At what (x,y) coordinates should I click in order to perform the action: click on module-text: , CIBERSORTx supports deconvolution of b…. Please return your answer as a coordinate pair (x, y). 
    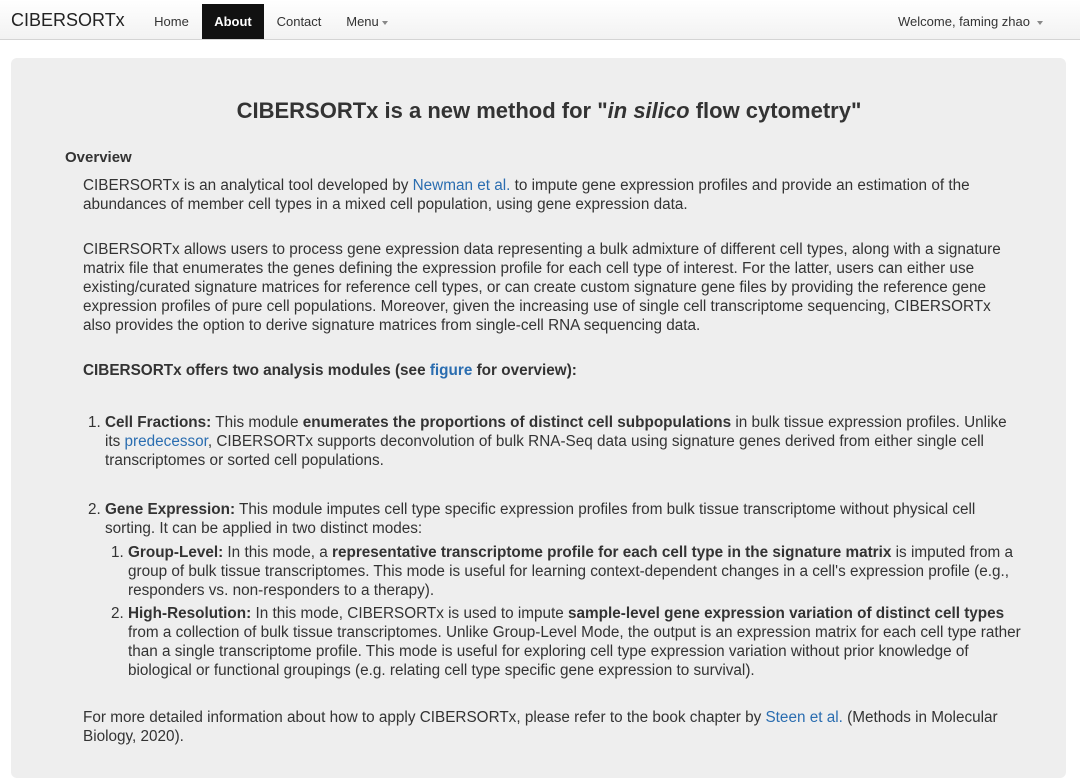
    Looking at the image, I should click on (544, 451).